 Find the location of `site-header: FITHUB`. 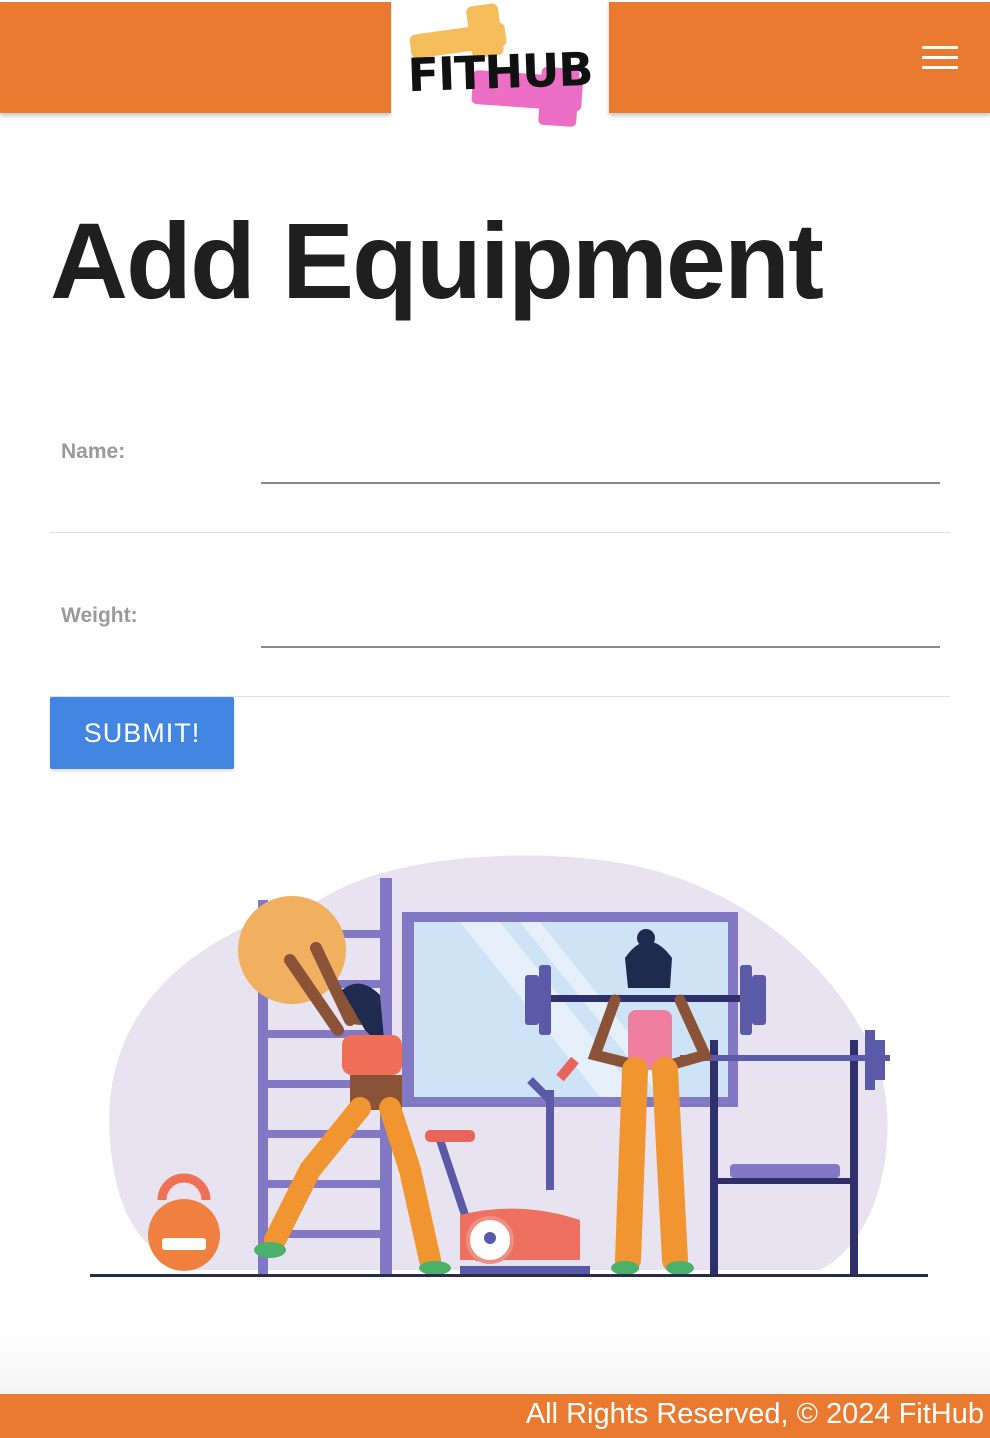

site-header: FITHUB is located at coordinates (495, 66).